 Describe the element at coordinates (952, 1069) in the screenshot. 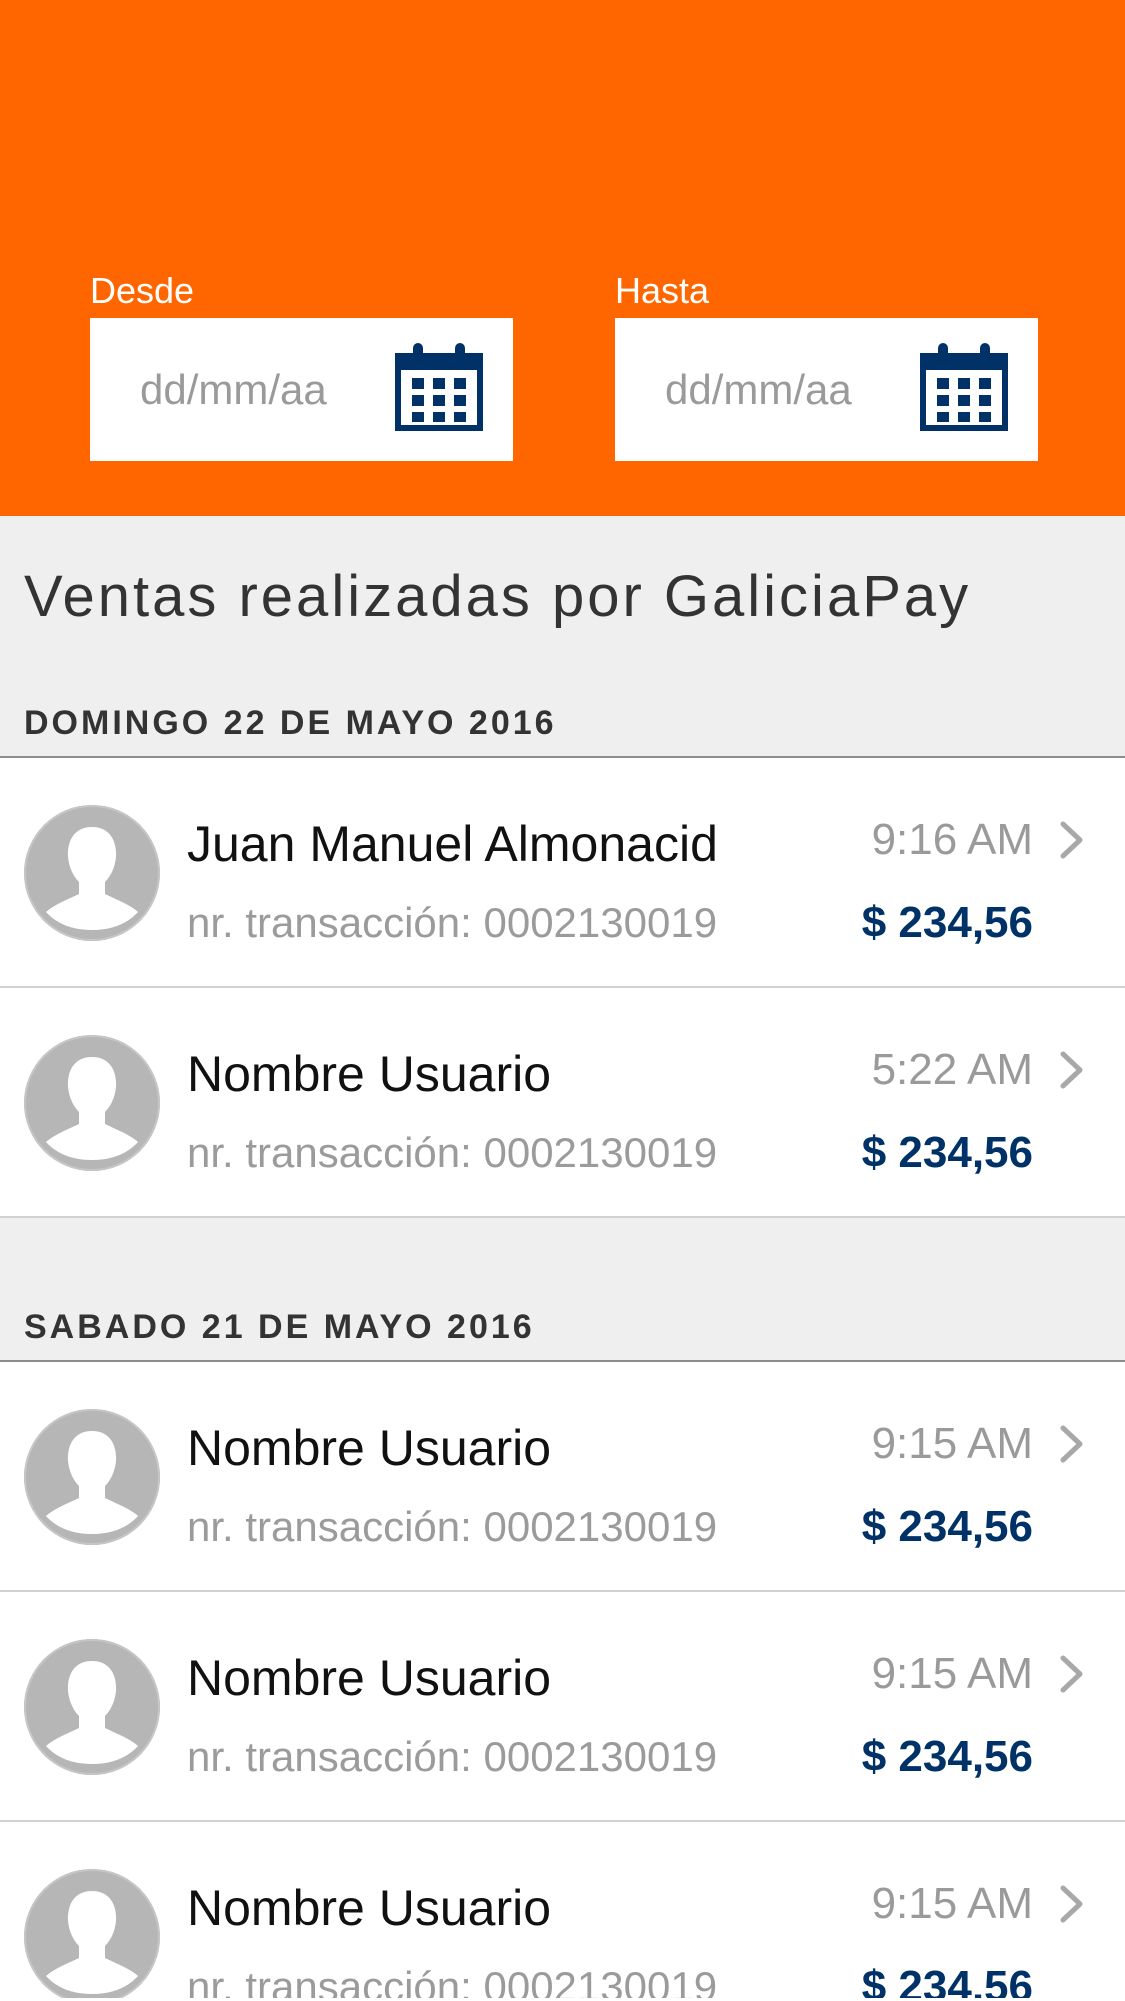

I see `transaction-time: 5:22 AM` at that location.